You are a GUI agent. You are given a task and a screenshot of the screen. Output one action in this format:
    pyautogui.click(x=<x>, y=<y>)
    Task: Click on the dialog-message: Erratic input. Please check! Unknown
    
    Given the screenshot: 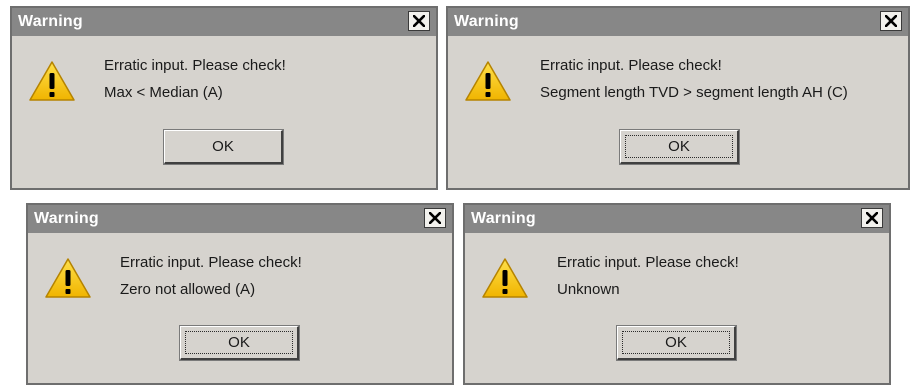 What is the action you would take?
    pyautogui.click(x=648, y=276)
    